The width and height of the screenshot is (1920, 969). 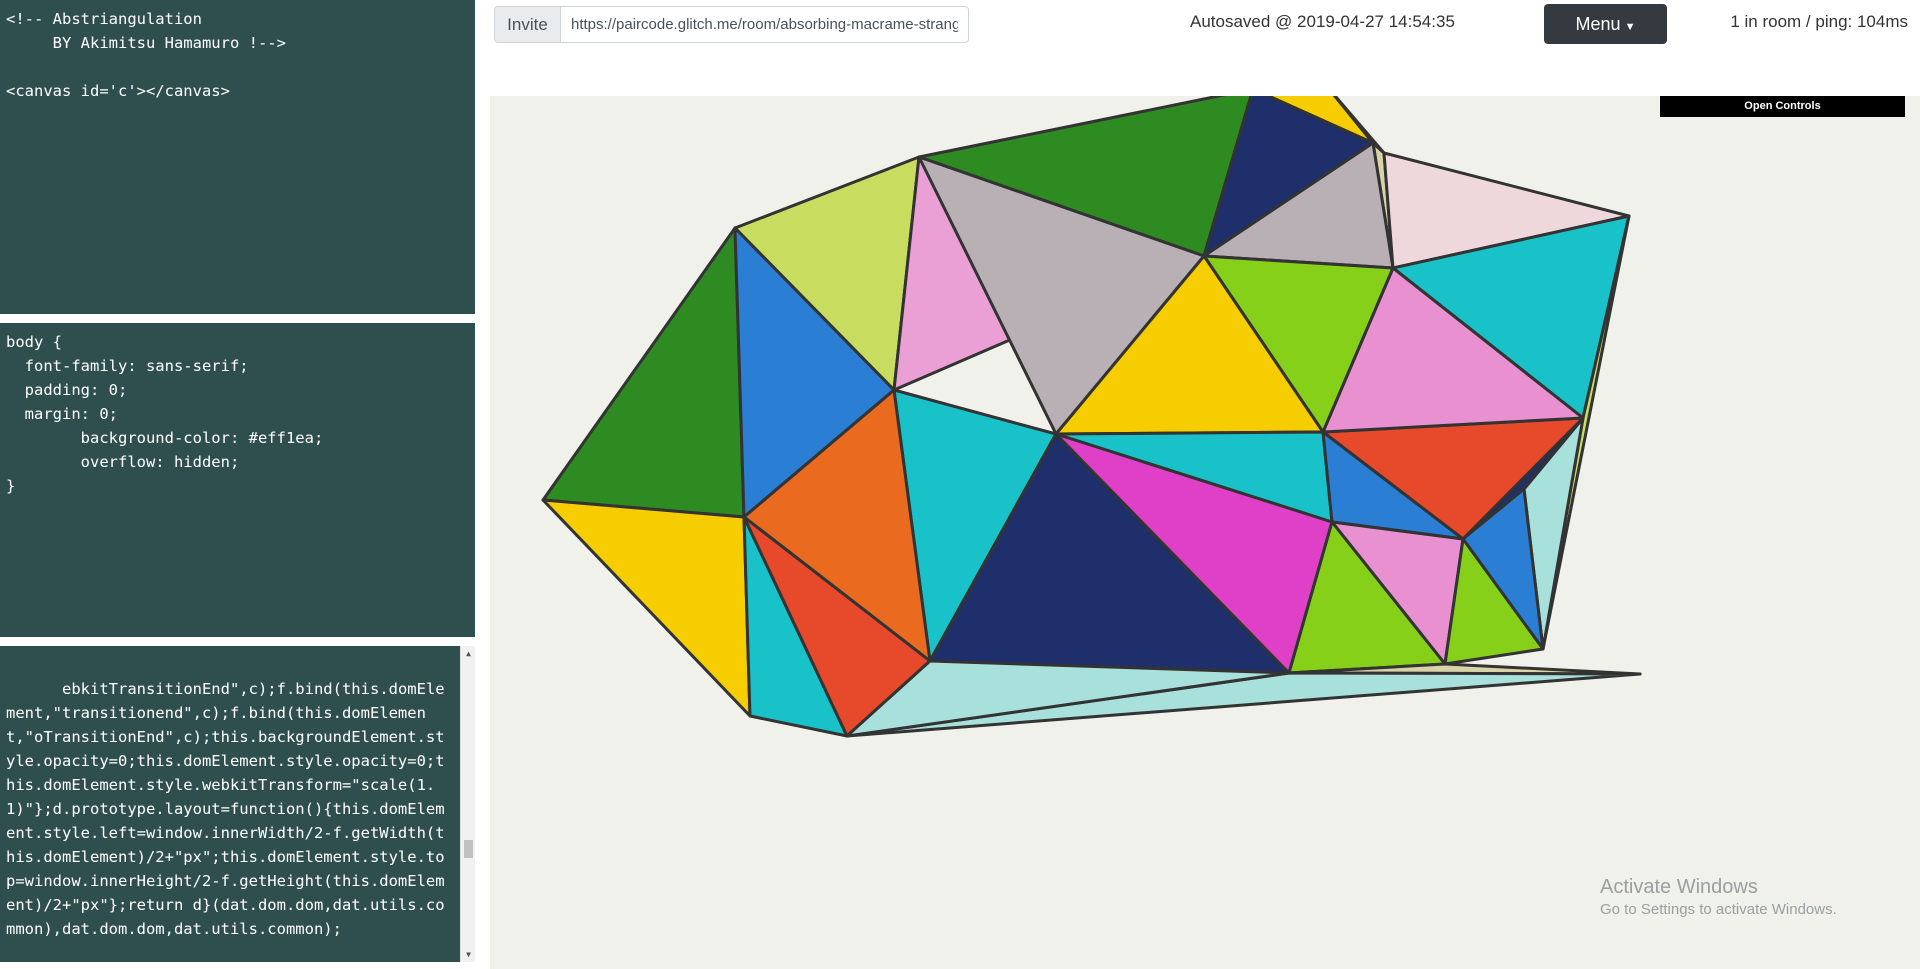 What do you see at coordinates (1630, 26) in the screenshot?
I see `caret-down-icon: ▼` at bounding box center [1630, 26].